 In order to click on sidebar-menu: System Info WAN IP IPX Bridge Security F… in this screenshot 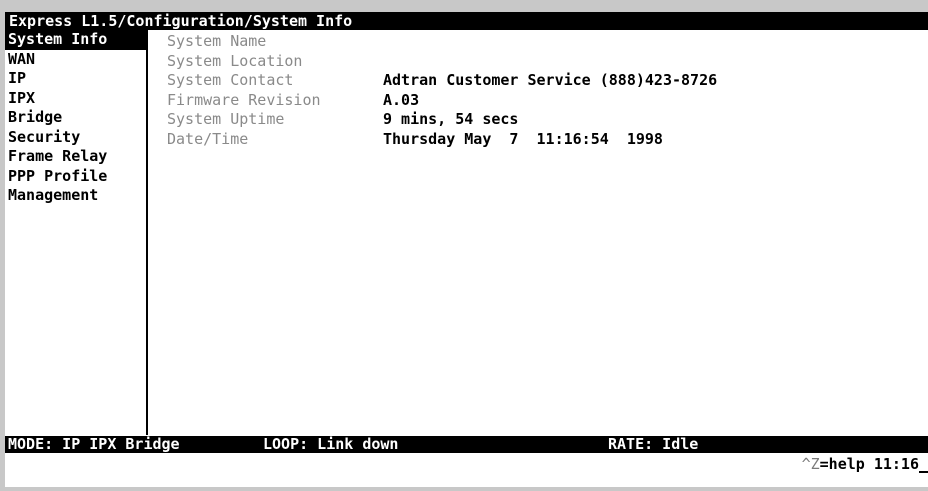, I will do `click(76, 232)`.